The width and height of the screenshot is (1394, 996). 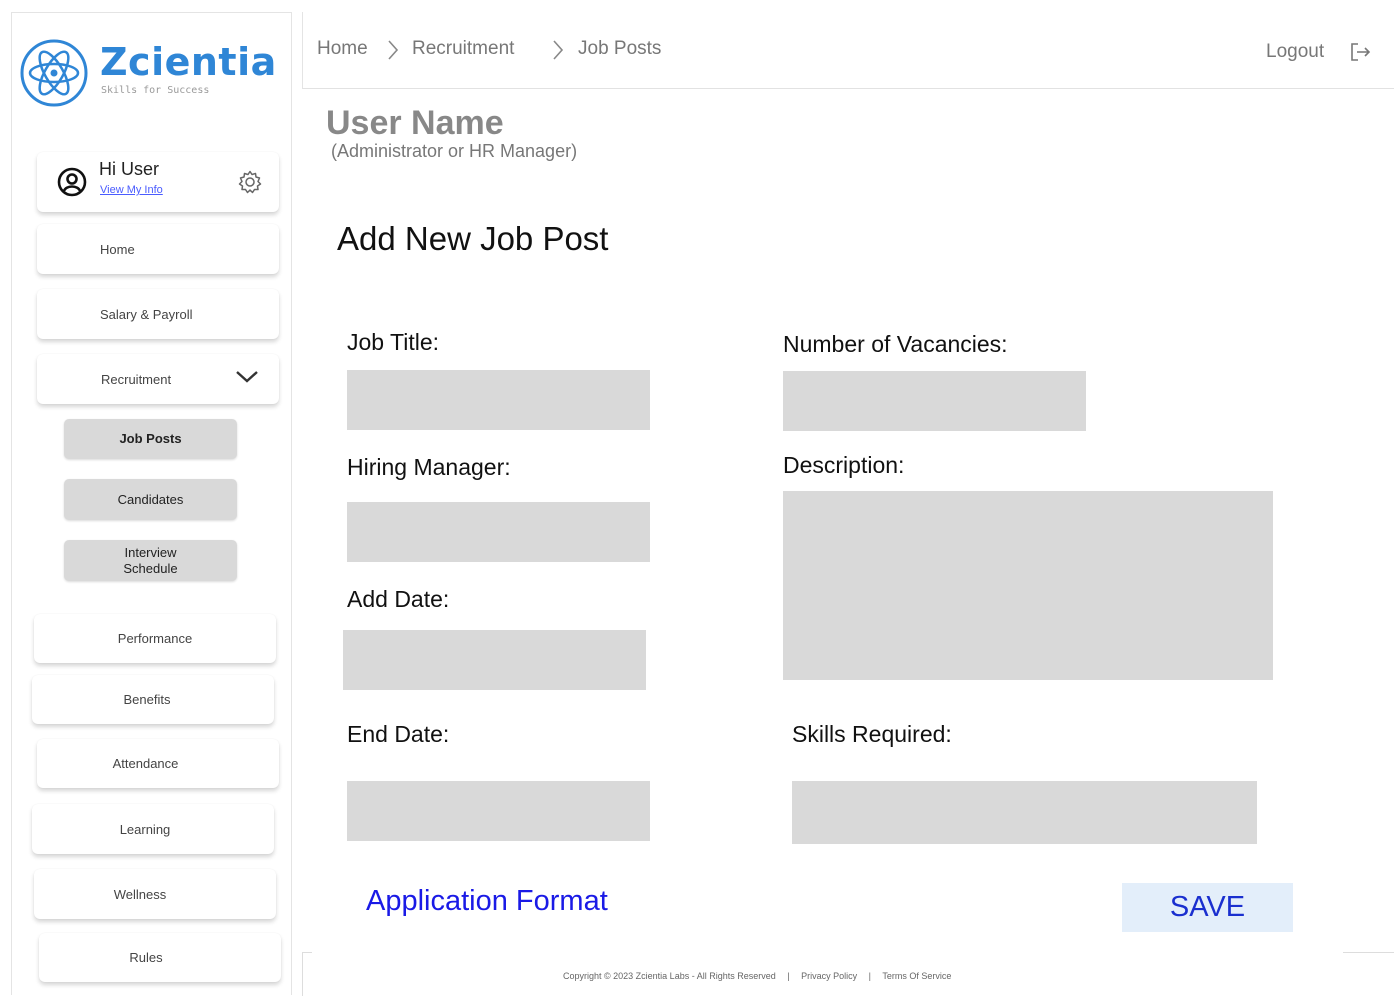 I want to click on logout-icon, so click(x=1360, y=52).